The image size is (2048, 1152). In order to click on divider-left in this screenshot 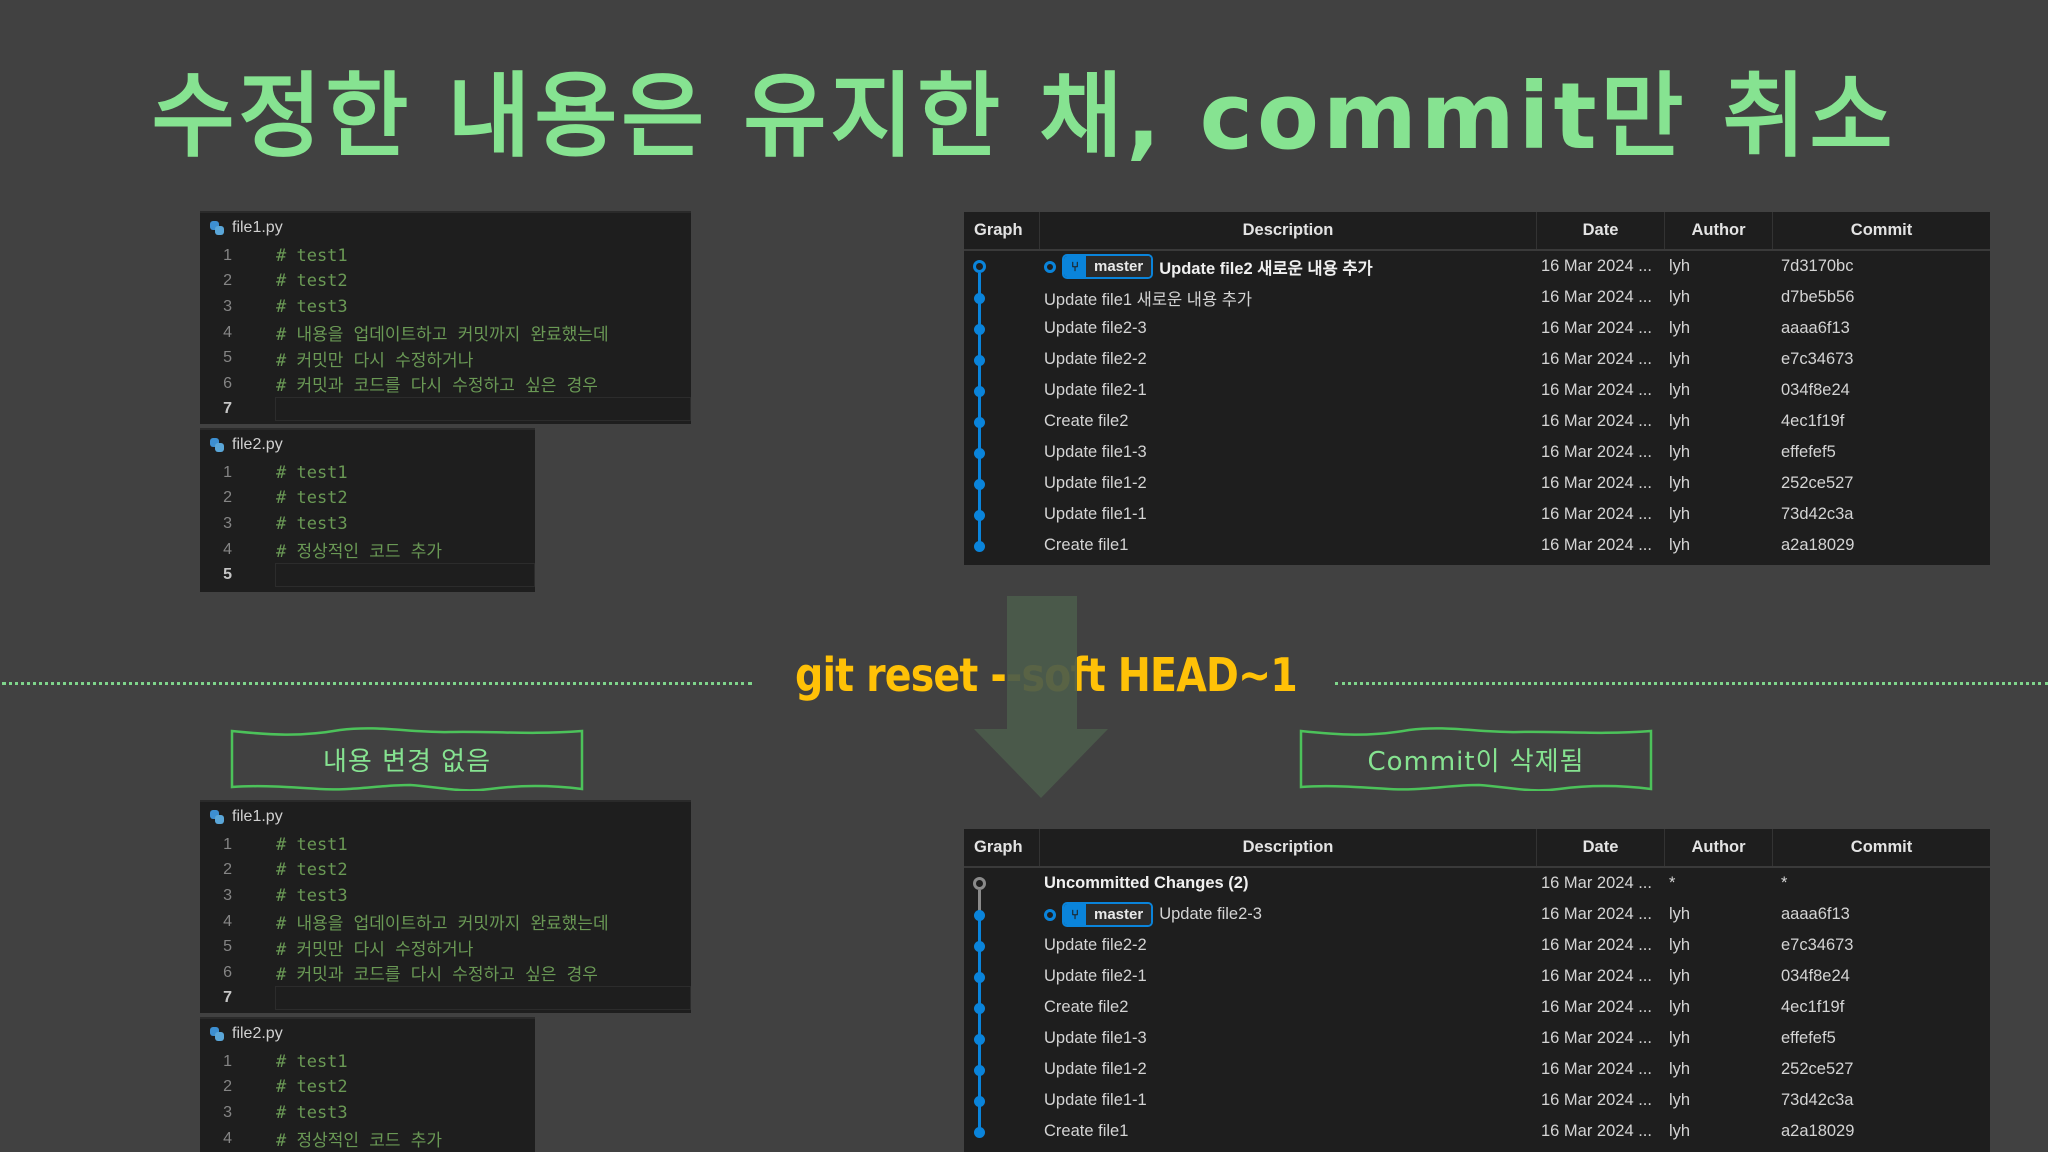, I will do `click(377, 683)`.